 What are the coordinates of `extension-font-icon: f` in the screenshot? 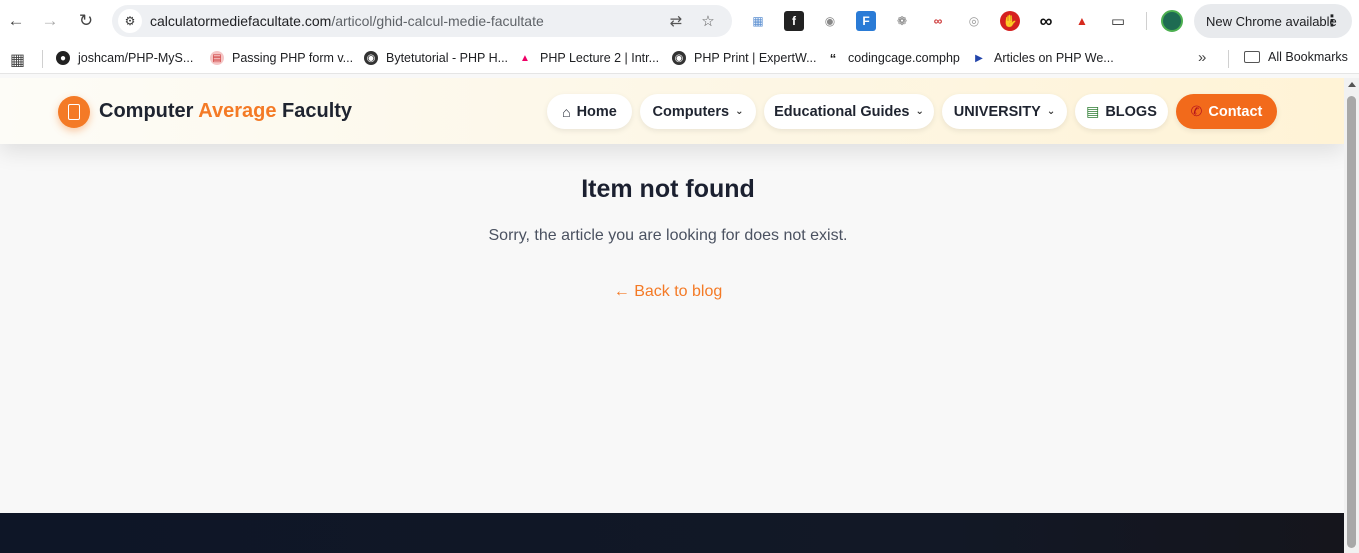 It's located at (794, 21).